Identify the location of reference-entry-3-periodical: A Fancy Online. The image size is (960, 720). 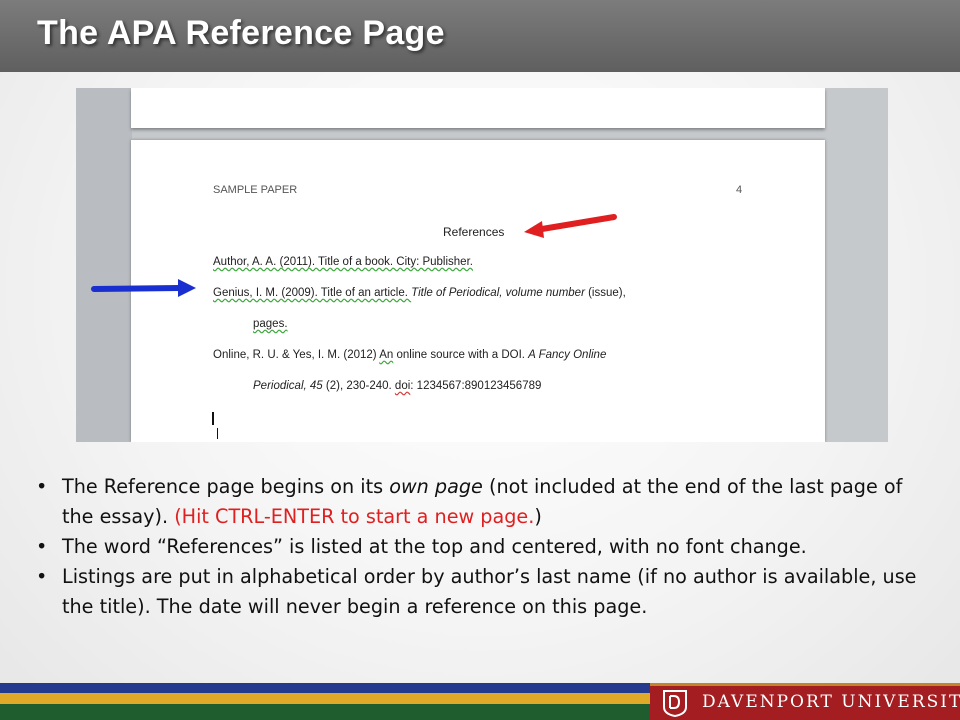
(567, 355).